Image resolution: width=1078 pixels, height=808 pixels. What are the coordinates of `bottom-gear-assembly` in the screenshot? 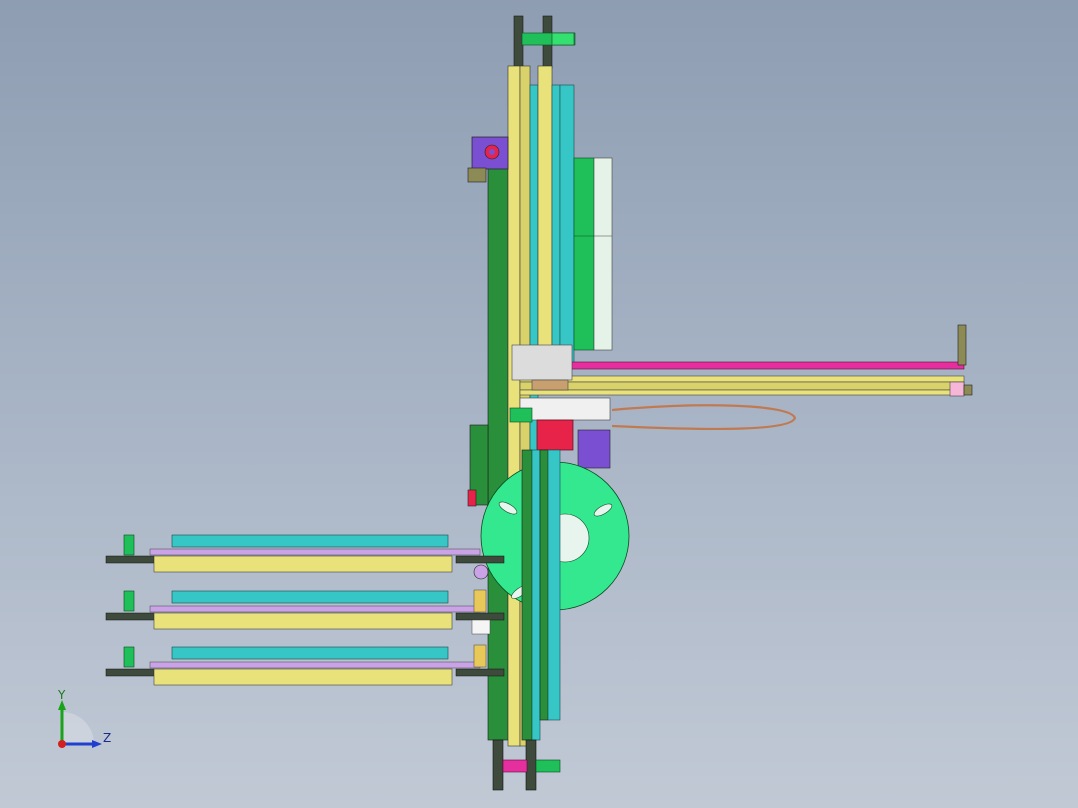 It's located at (526, 765).